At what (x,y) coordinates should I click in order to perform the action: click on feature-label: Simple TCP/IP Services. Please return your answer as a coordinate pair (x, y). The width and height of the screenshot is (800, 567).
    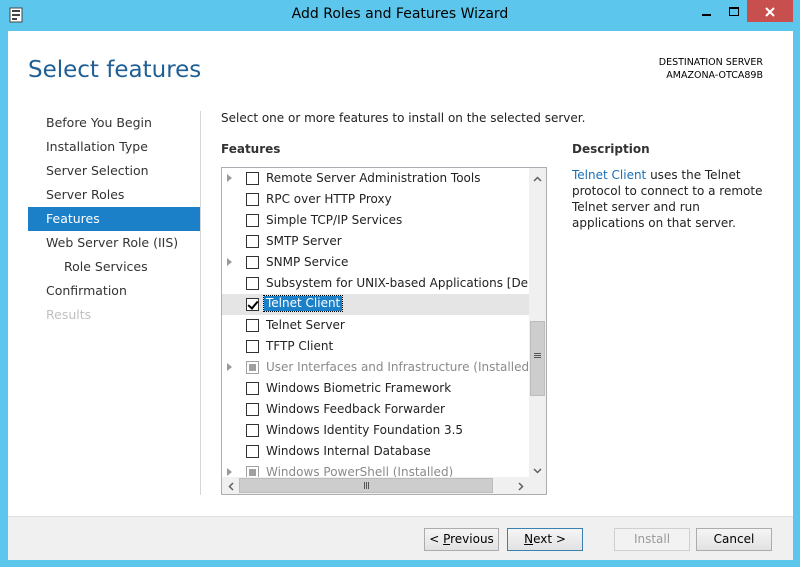
    Looking at the image, I should click on (334, 220).